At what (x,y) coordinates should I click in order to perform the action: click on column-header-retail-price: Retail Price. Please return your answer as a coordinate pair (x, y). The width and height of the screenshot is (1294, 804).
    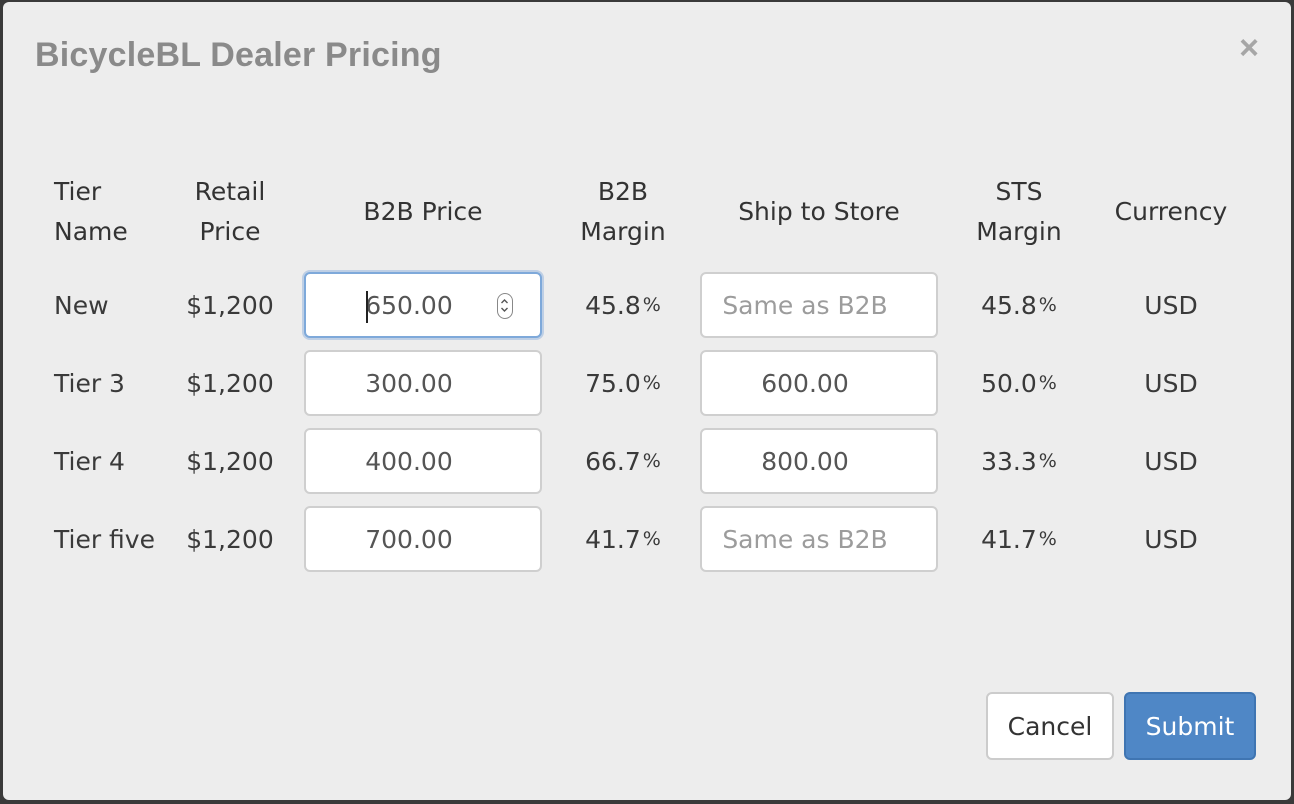
    Looking at the image, I should click on (230, 211).